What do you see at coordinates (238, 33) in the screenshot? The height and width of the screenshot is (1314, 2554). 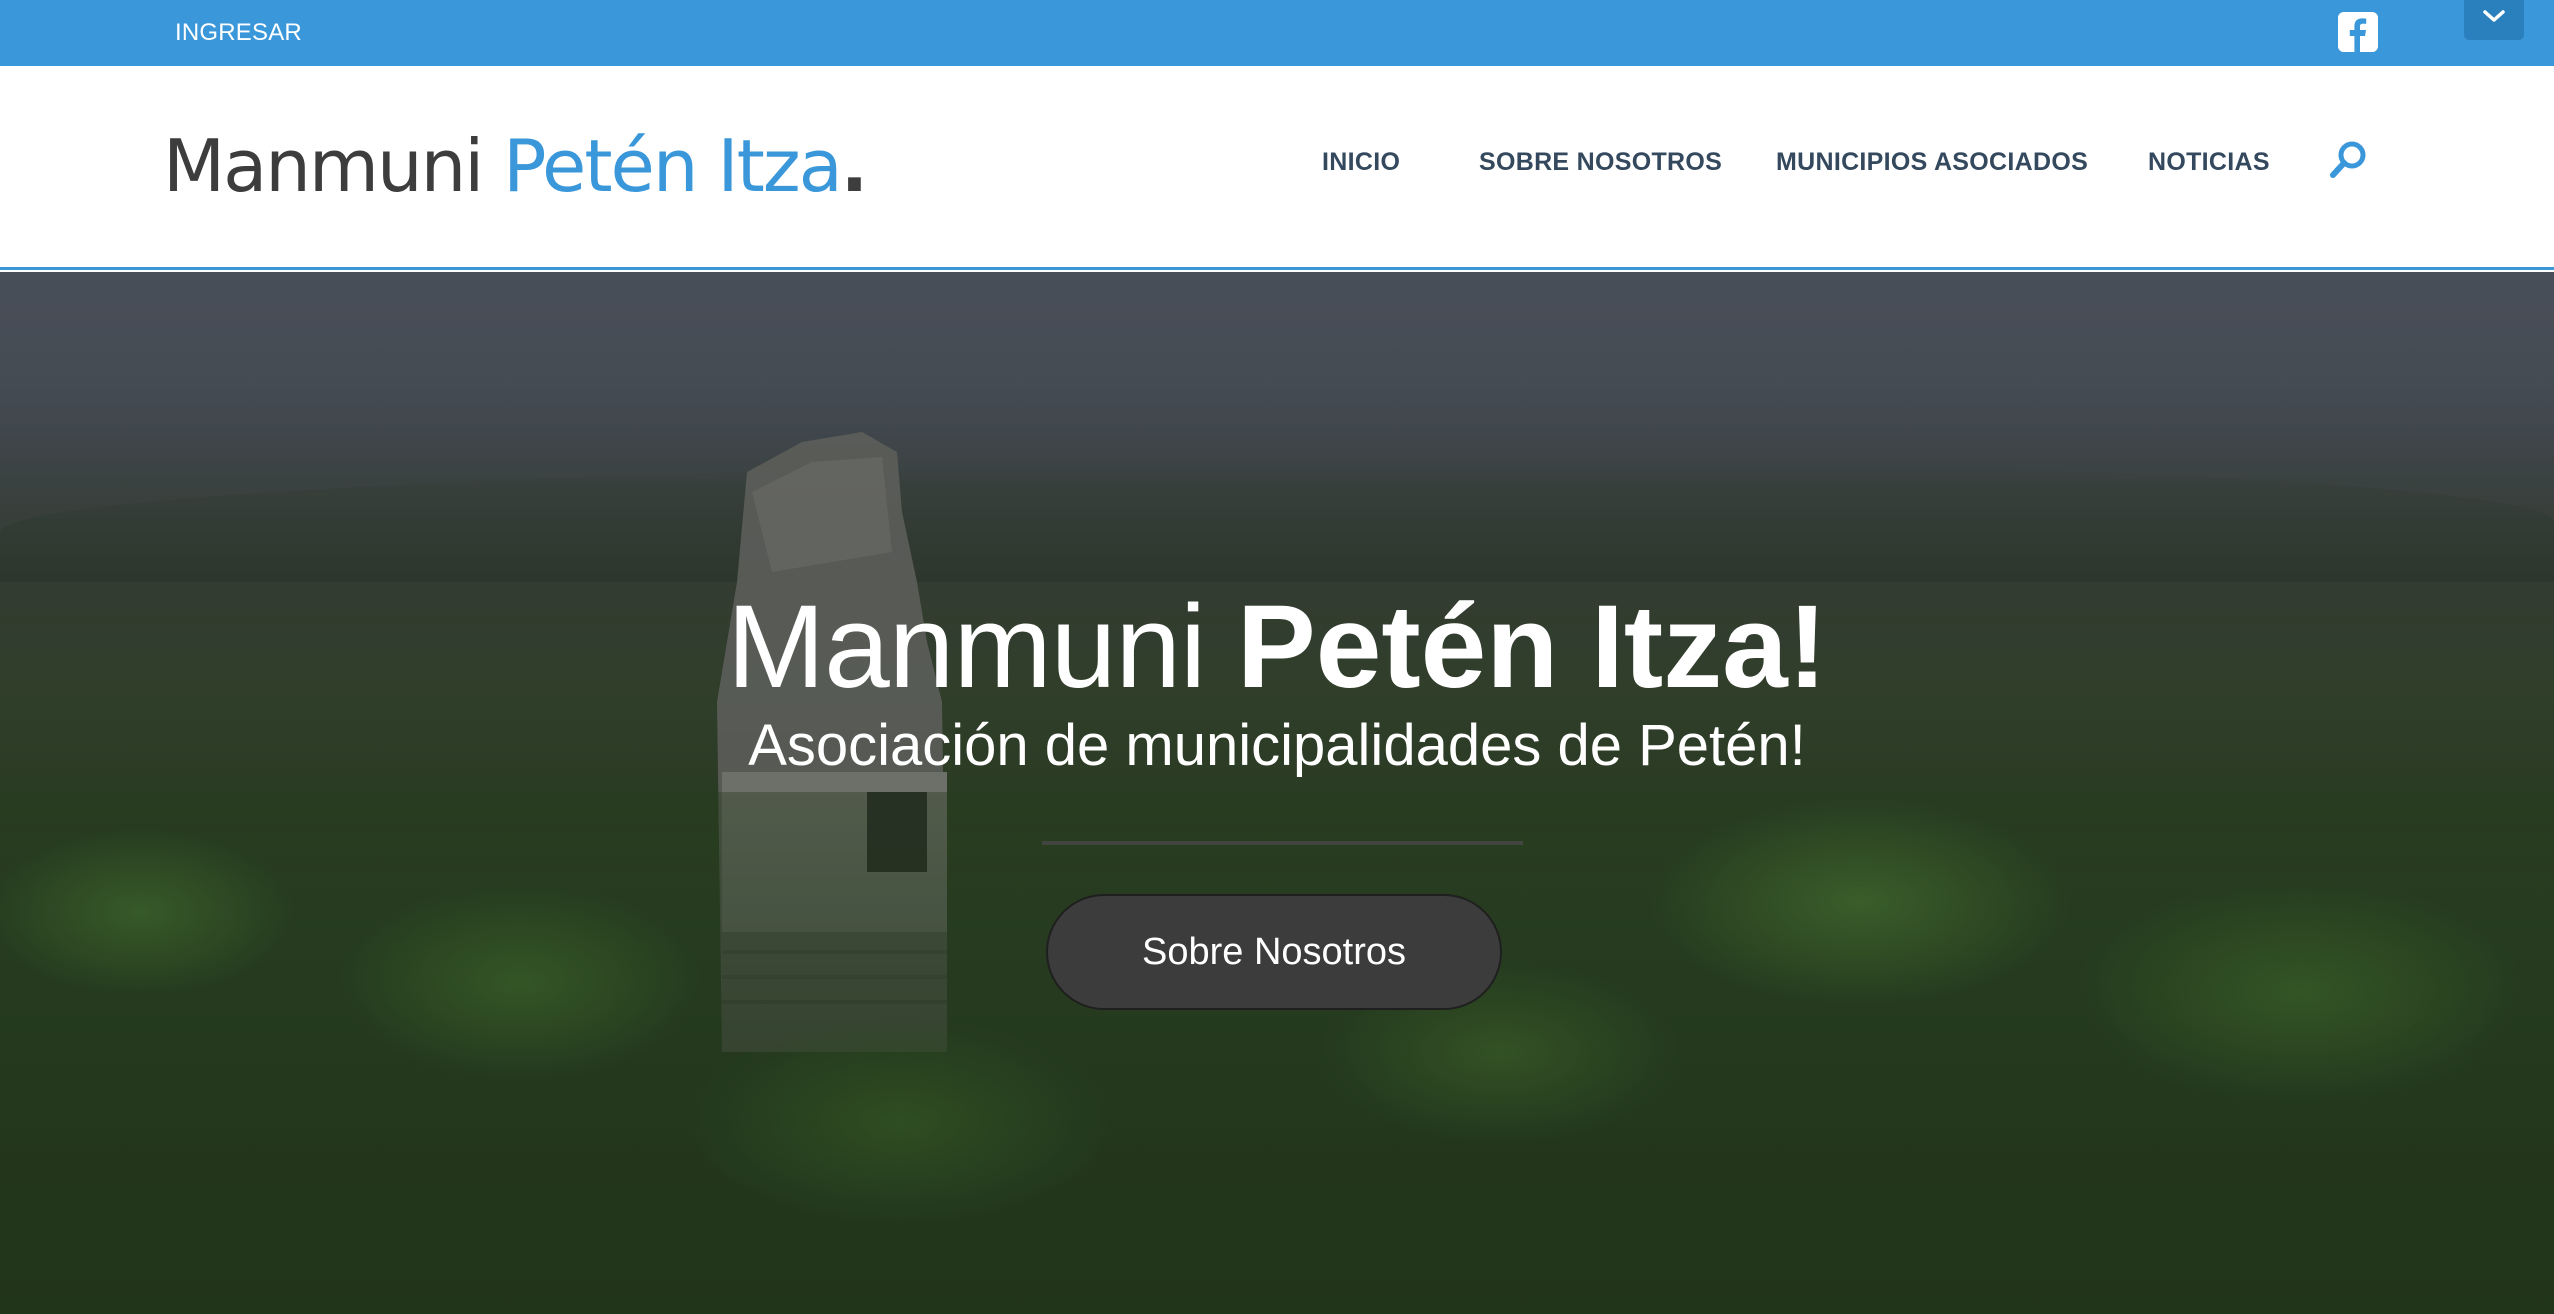 I see `login-link: INGRESAR` at bounding box center [238, 33].